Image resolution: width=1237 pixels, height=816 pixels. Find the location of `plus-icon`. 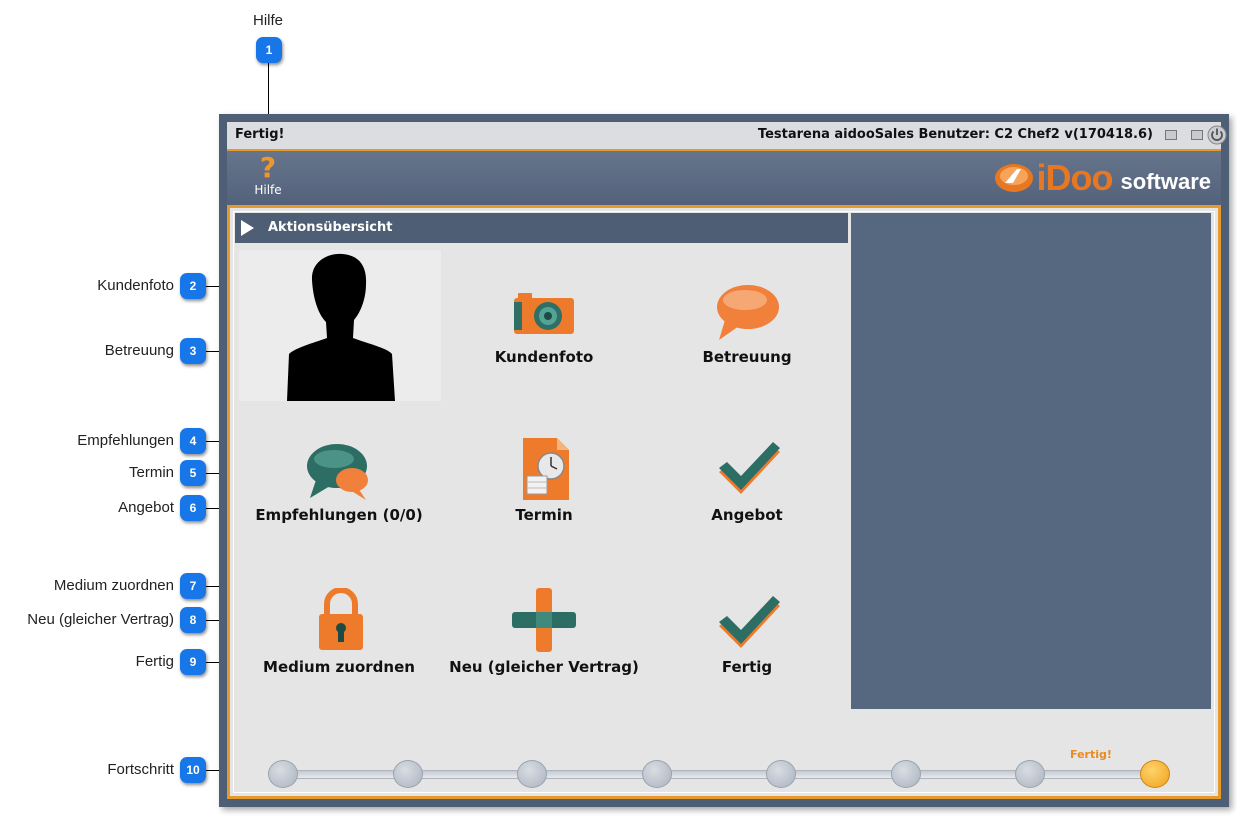

plus-icon is located at coordinates (544, 620).